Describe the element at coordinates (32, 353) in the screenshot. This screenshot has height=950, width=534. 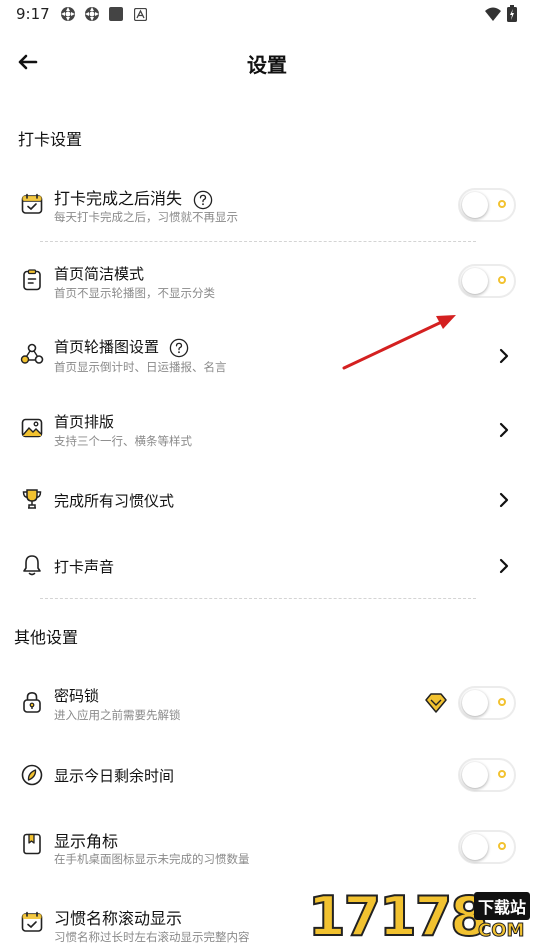
I see `carousel-nodes-icon` at that location.